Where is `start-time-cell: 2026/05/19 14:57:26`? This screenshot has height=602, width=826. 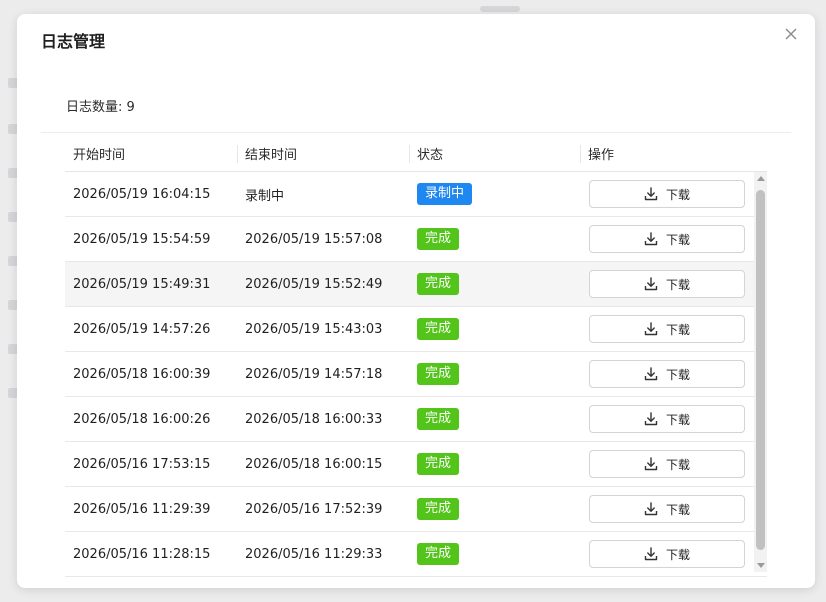
start-time-cell: 2026/05/19 14:57:26 is located at coordinates (142, 329).